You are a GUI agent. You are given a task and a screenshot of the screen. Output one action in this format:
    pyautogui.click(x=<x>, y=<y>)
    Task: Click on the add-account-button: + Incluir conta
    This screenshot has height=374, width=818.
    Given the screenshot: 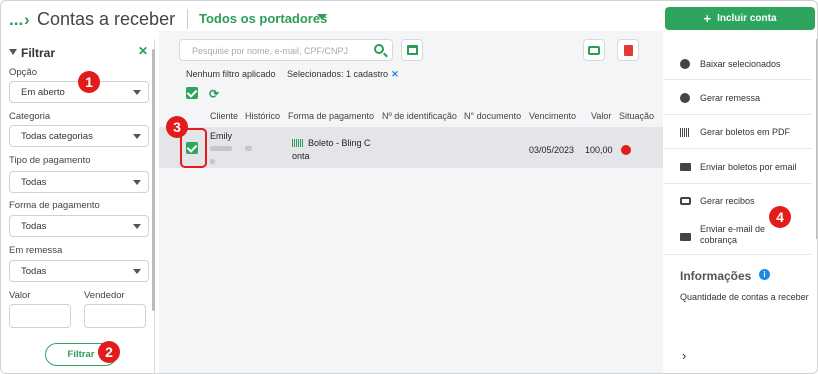 What is the action you would take?
    pyautogui.click(x=740, y=18)
    